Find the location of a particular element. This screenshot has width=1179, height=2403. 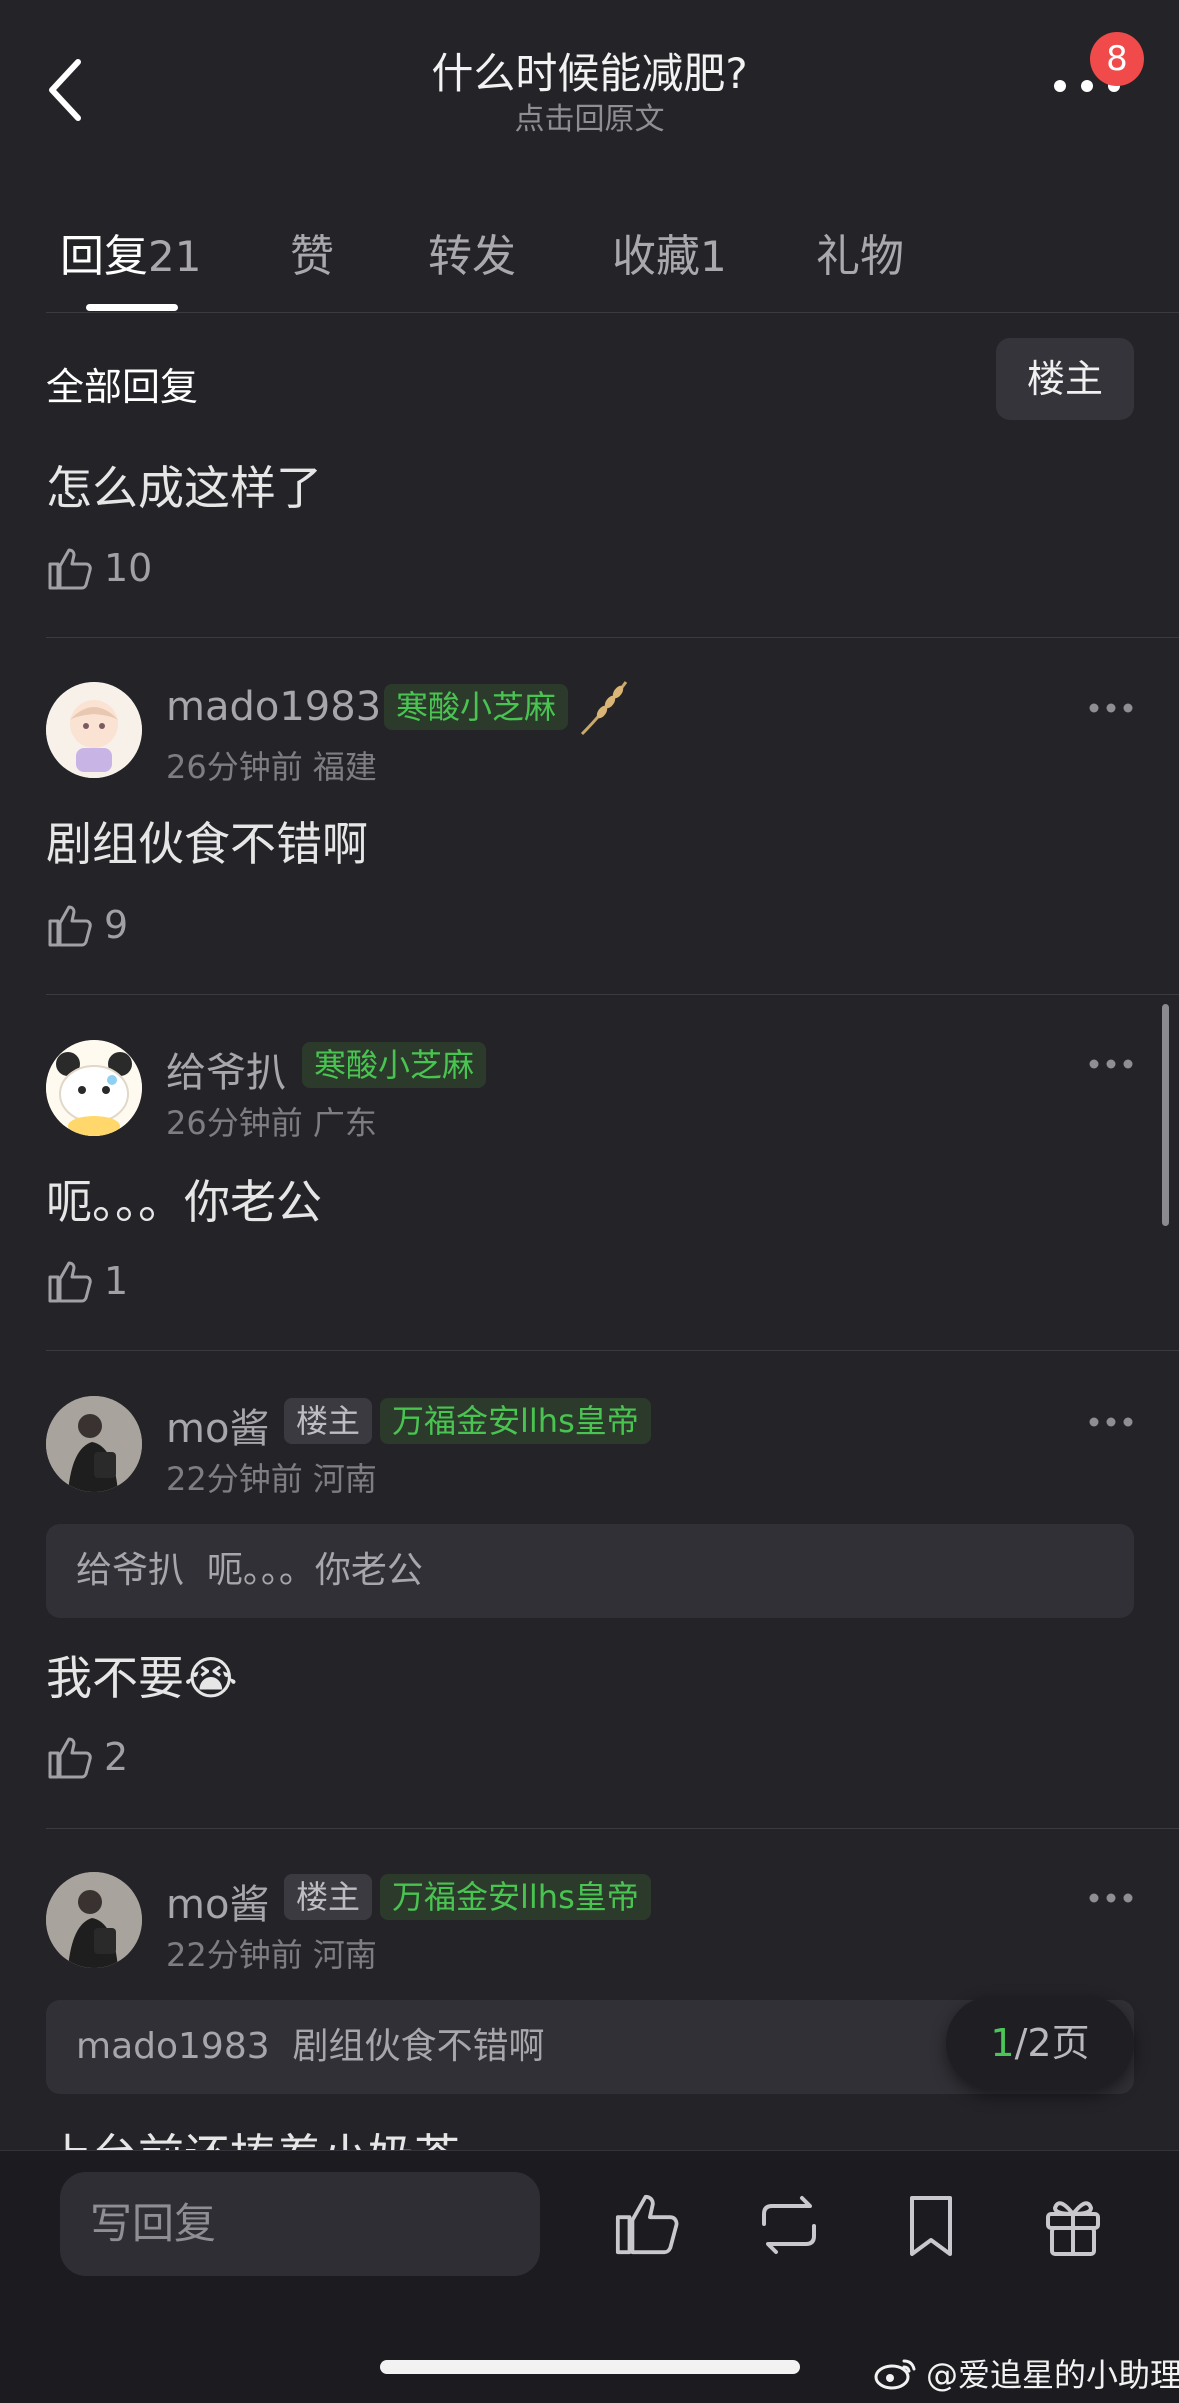

write-reply-placeholder: 写回复 is located at coordinates (153, 2223).